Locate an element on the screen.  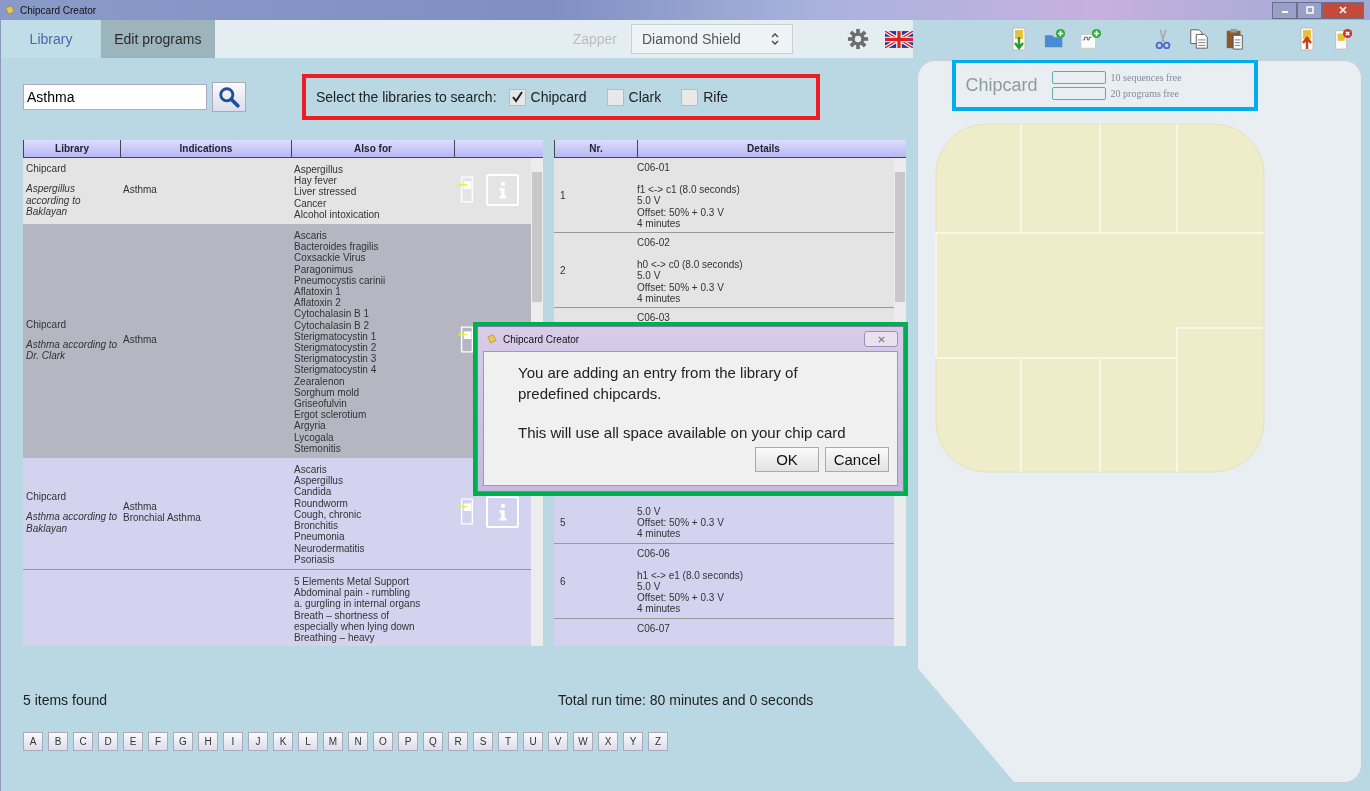
items-found-text: 5 items found is located at coordinates (66, 700).